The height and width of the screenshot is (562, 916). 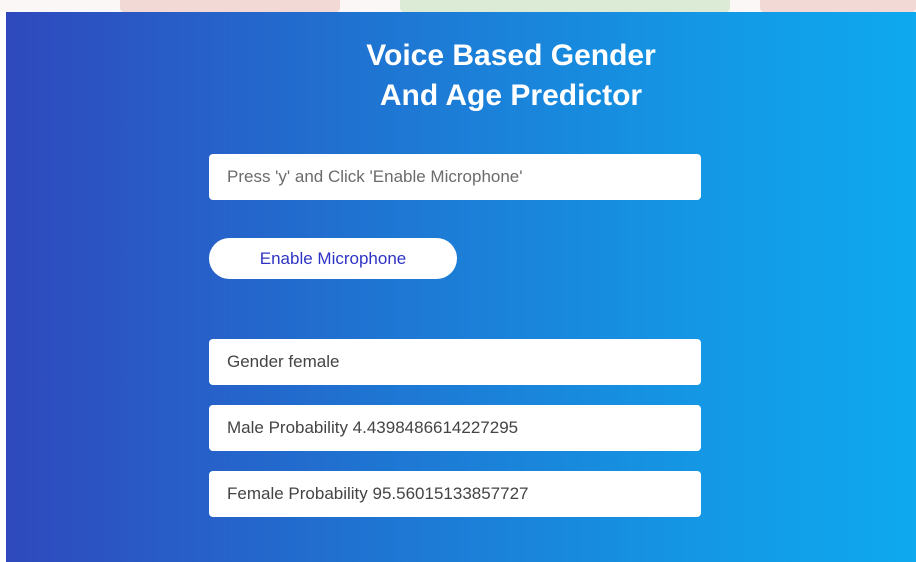 I want to click on page-title: Voice Based Gender And Age Predictor, so click(x=511, y=76).